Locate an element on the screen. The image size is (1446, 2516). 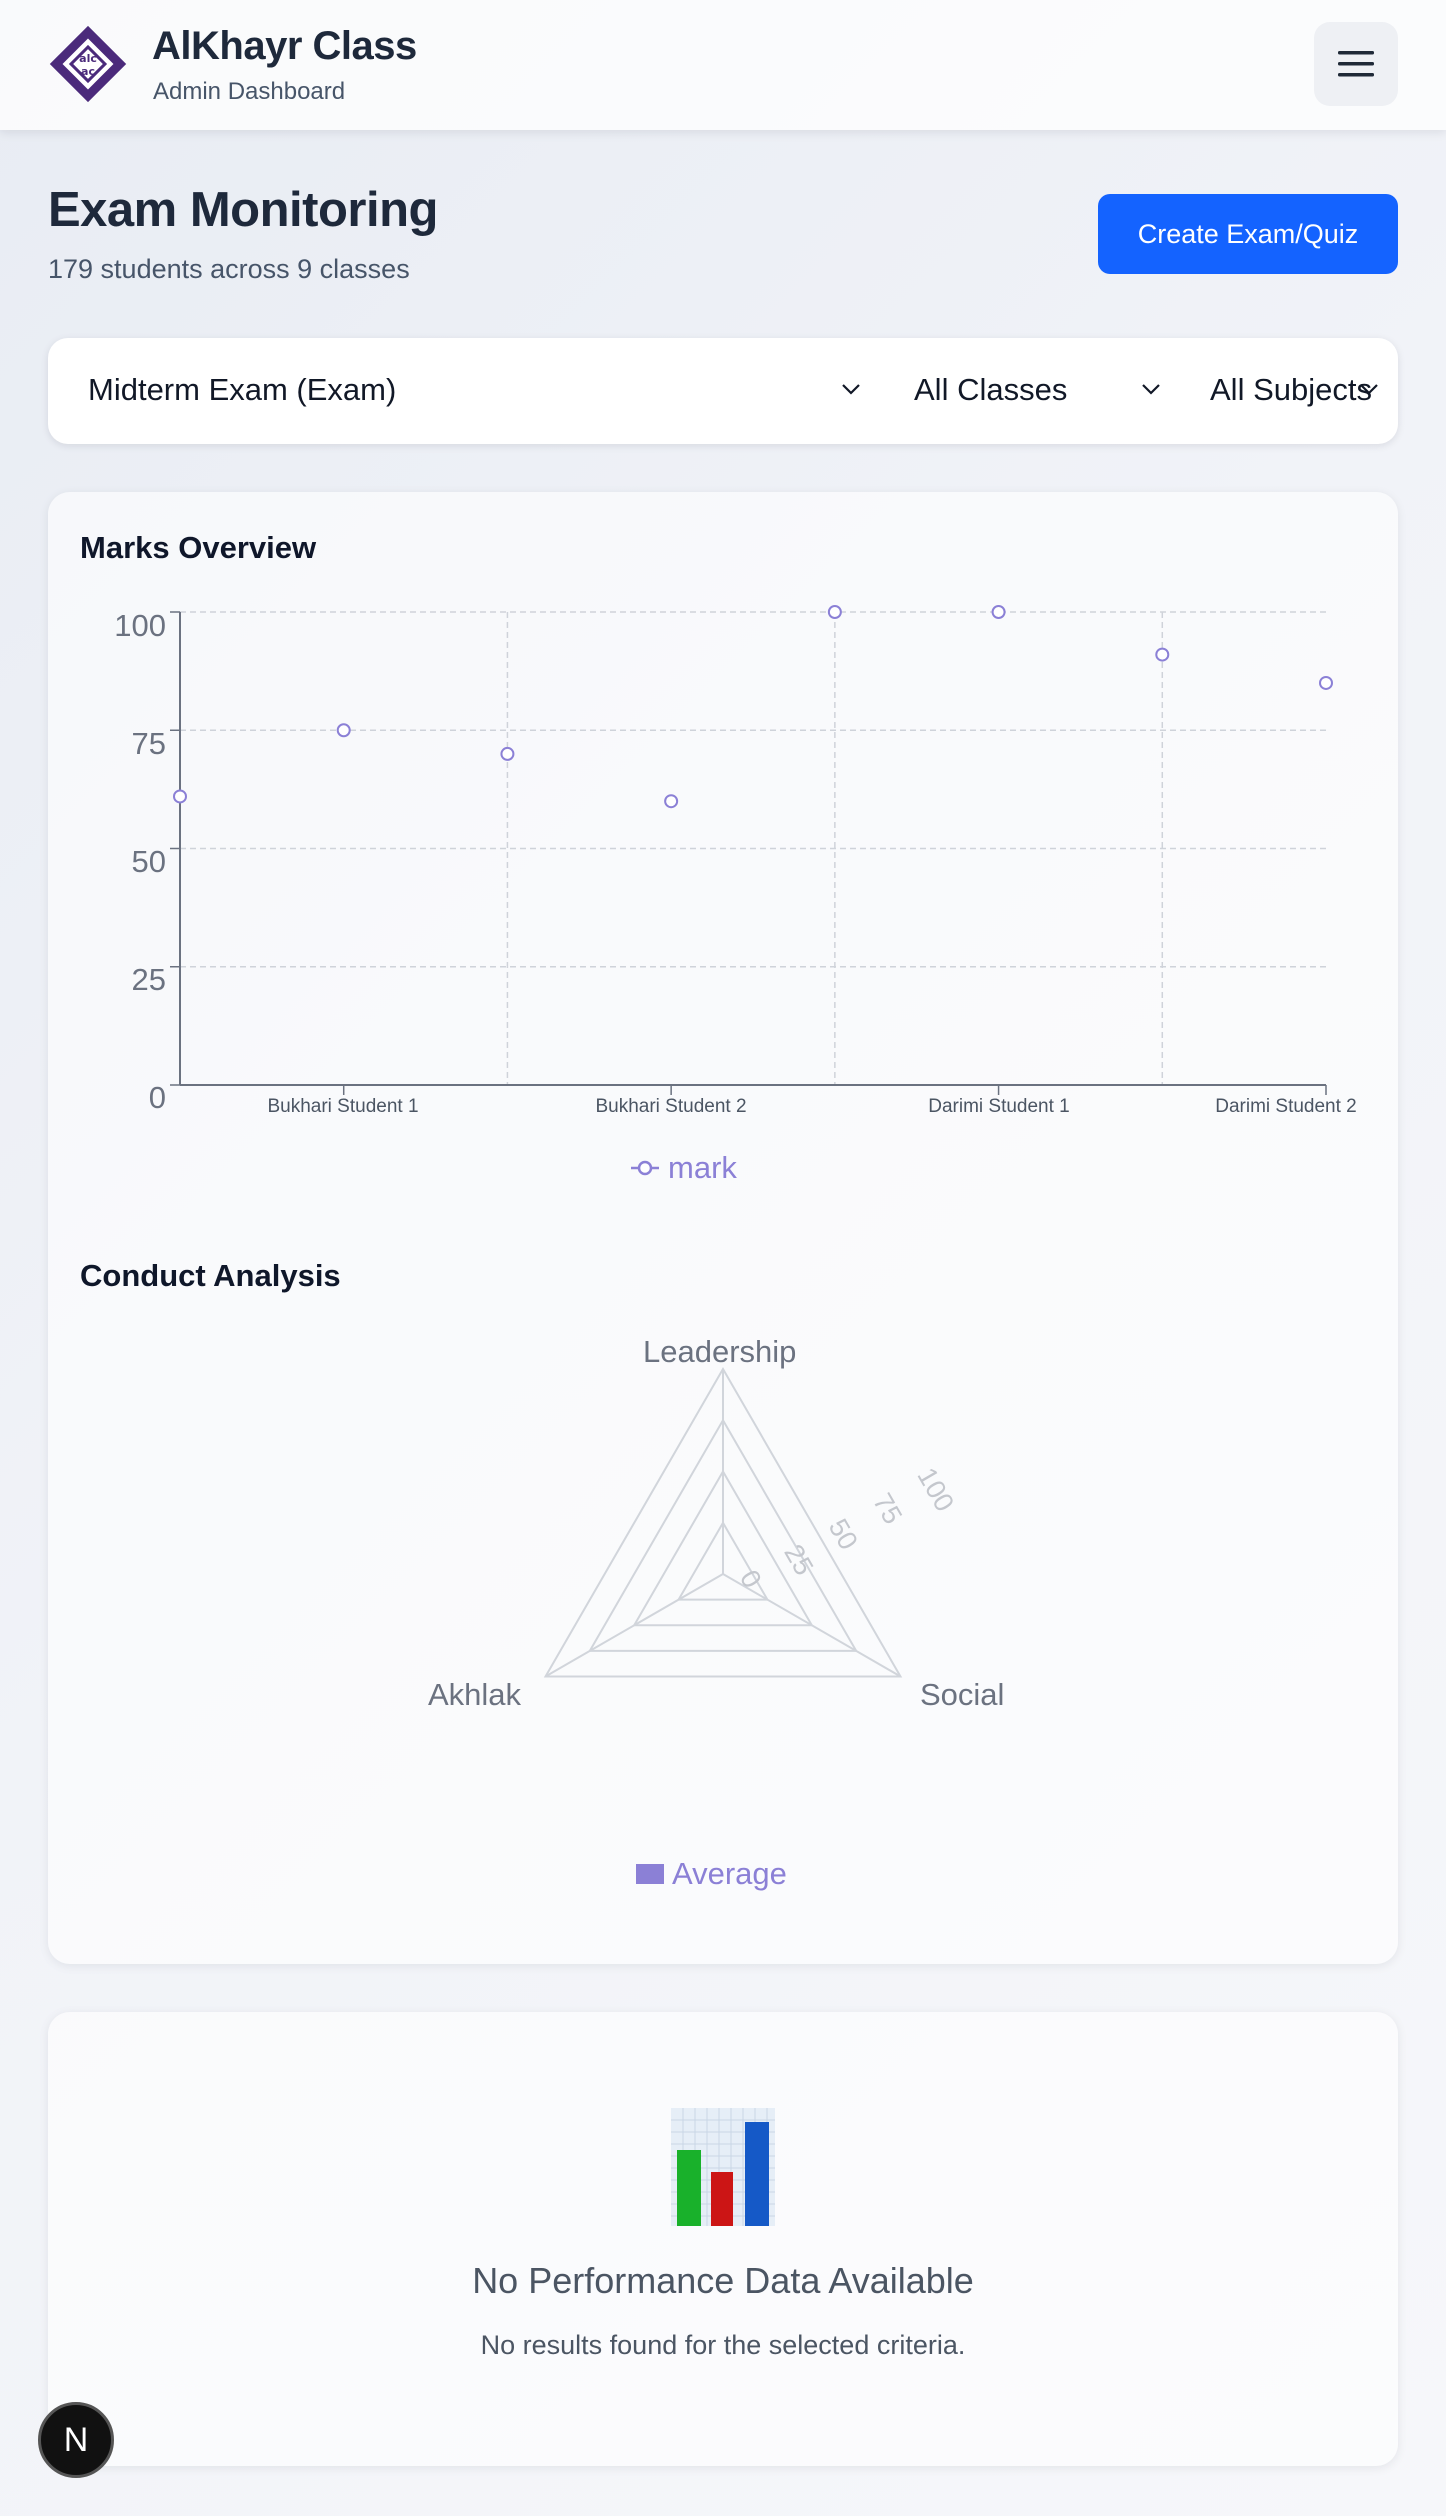
legend-marker-icon is located at coordinates (645, 1168).